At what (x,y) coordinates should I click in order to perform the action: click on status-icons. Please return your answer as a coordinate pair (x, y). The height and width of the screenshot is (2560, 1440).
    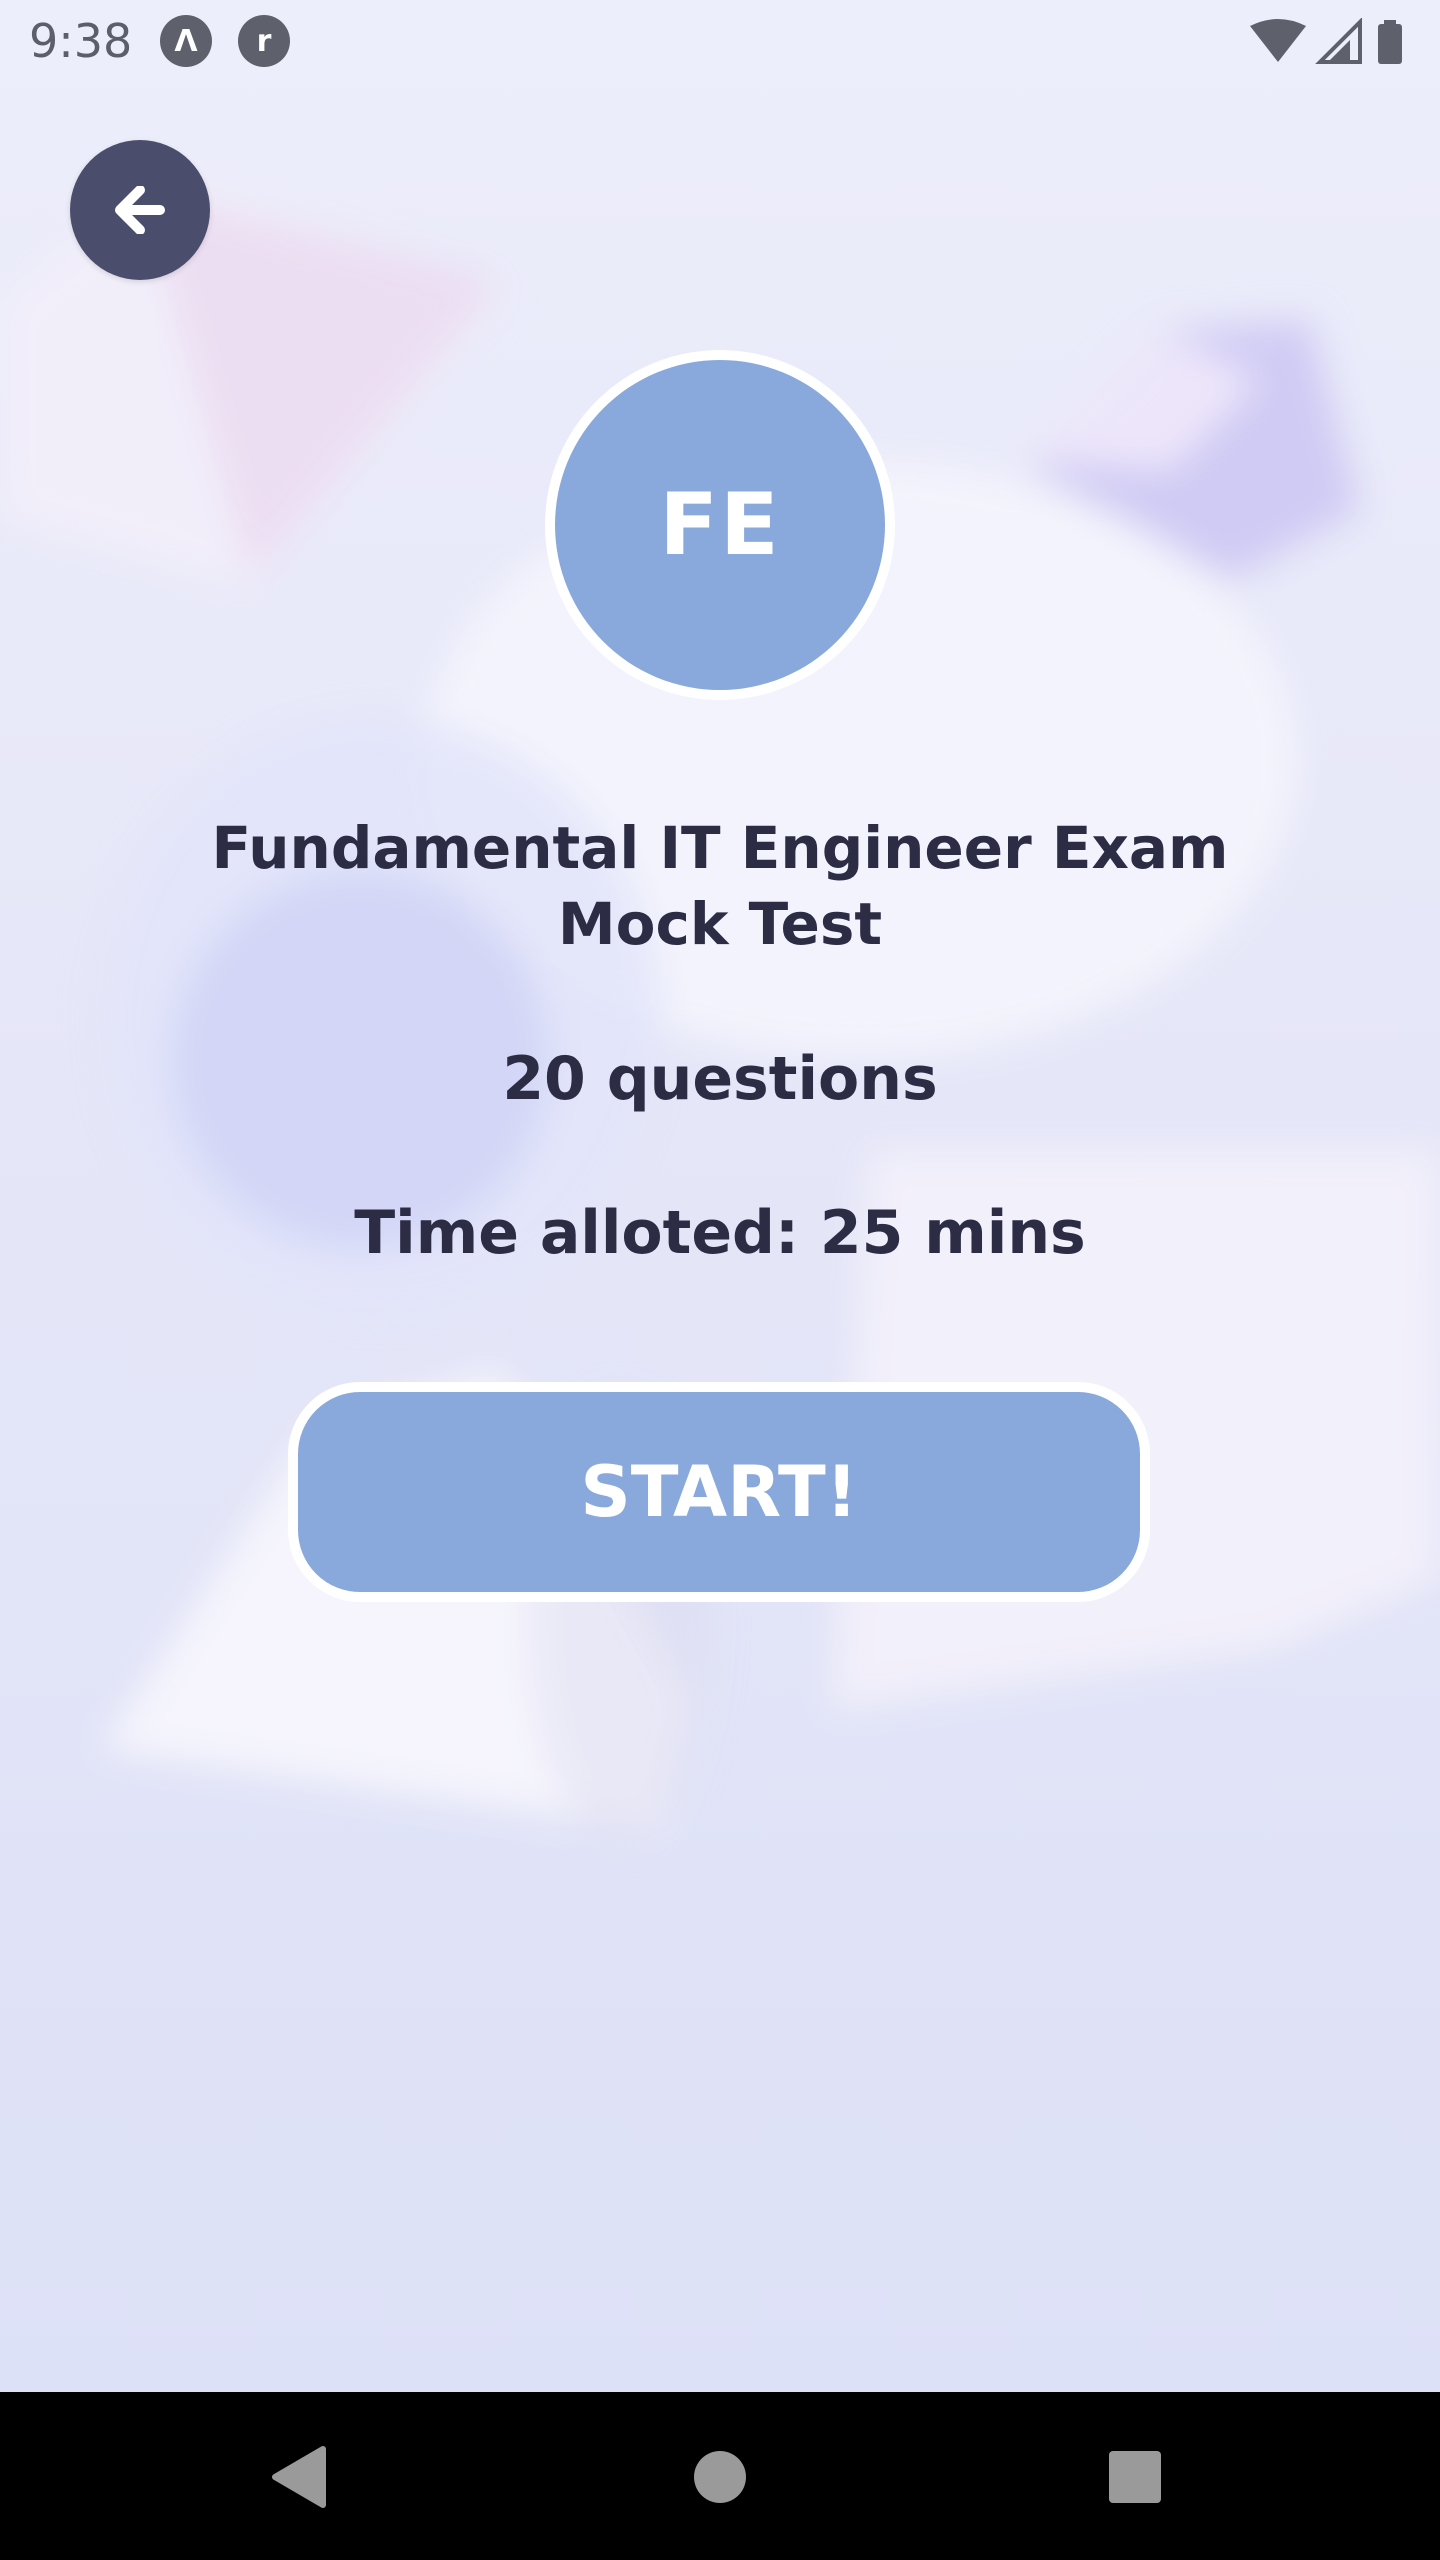
    Looking at the image, I should click on (1335, 41).